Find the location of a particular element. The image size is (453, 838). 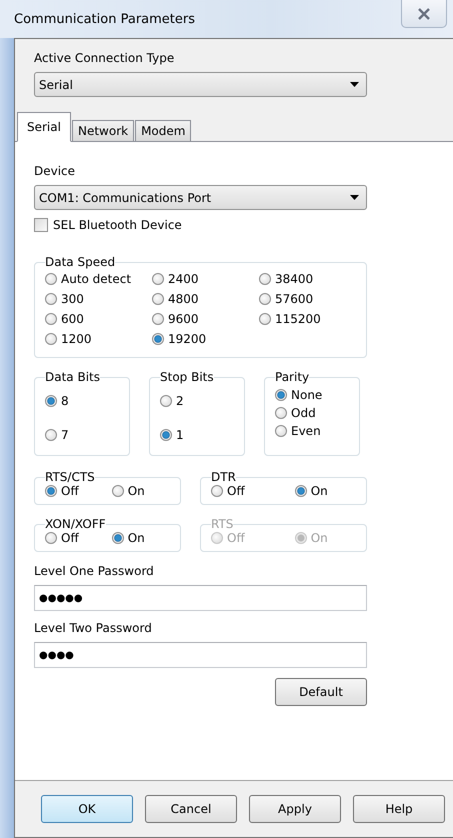

device-dropdown: COM1: Communications Port is located at coordinates (200, 197).